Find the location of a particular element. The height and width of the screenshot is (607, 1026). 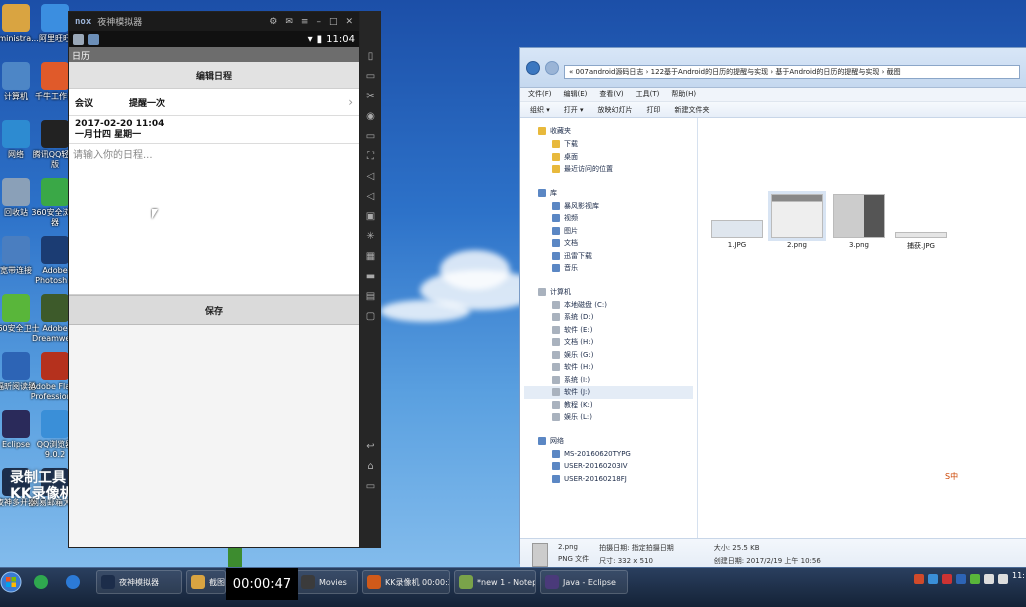

nav-group-header: 网络 is located at coordinates (608, 441).